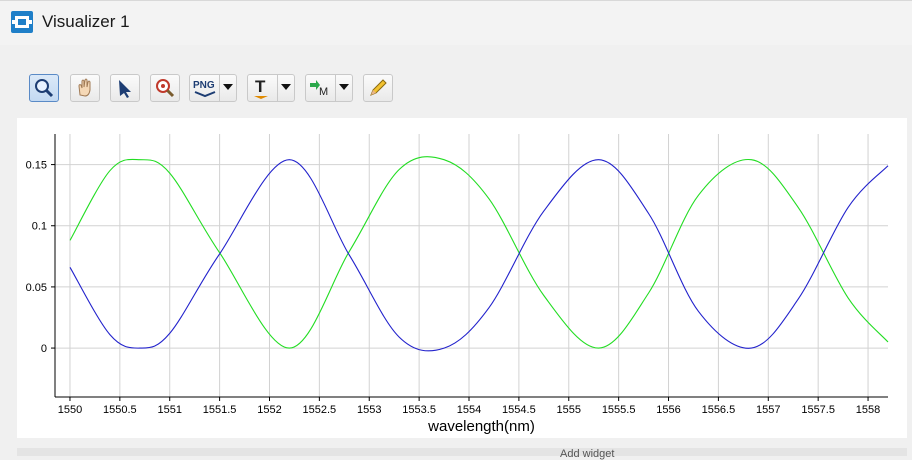  I want to click on marker-tool-button: M, so click(329, 88).